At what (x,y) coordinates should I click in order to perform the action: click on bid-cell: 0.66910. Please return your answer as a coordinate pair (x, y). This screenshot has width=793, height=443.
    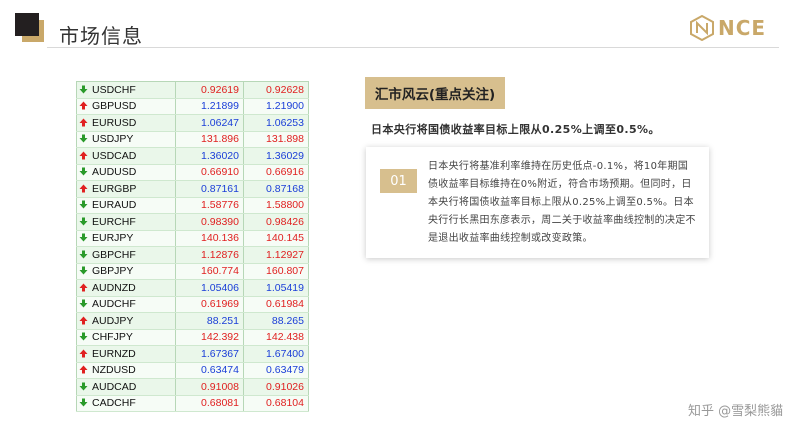
    Looking at the image, I should click on (209, 172).